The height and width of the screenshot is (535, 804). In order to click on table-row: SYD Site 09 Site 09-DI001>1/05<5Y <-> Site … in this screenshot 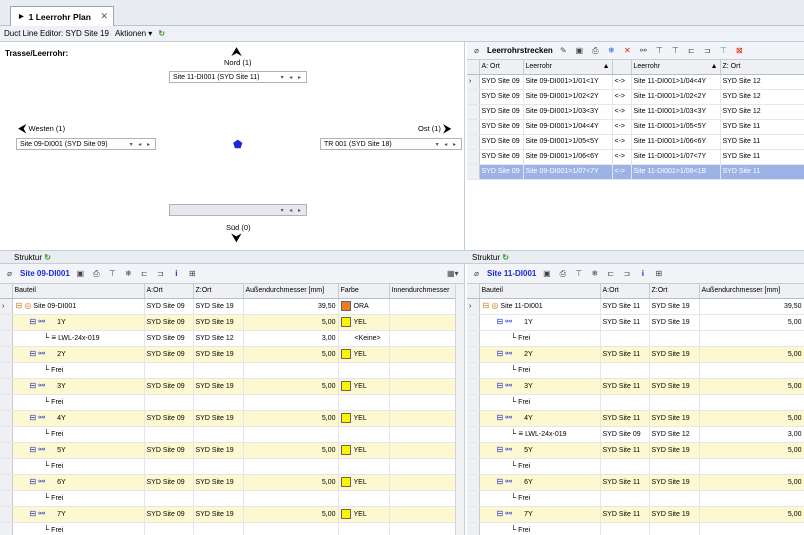, I will do `click(635, 142)`.